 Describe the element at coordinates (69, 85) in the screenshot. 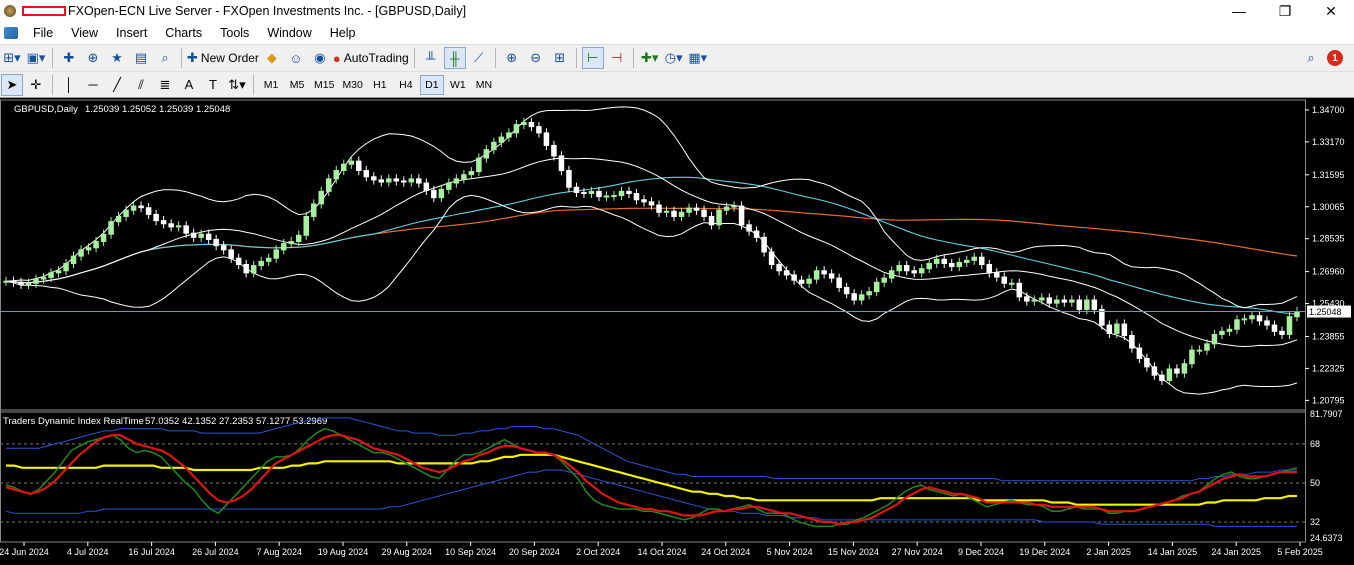

I see `vertical-line-icon: │` at that location.